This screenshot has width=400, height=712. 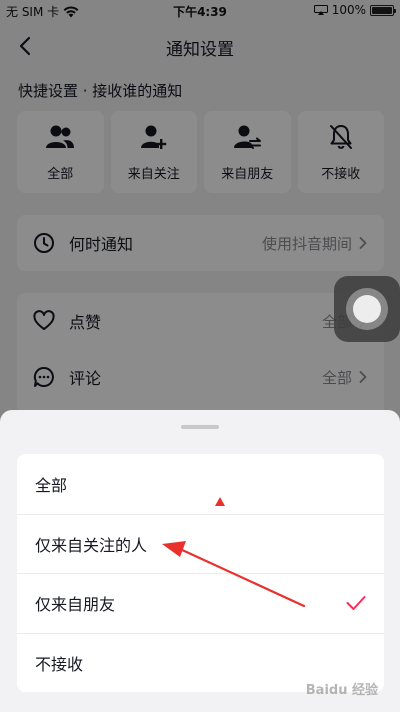 What do you see at coordinates (51, 485) in the screenshot?
I see `option-label: 全部` at bounding box center [51, 485].